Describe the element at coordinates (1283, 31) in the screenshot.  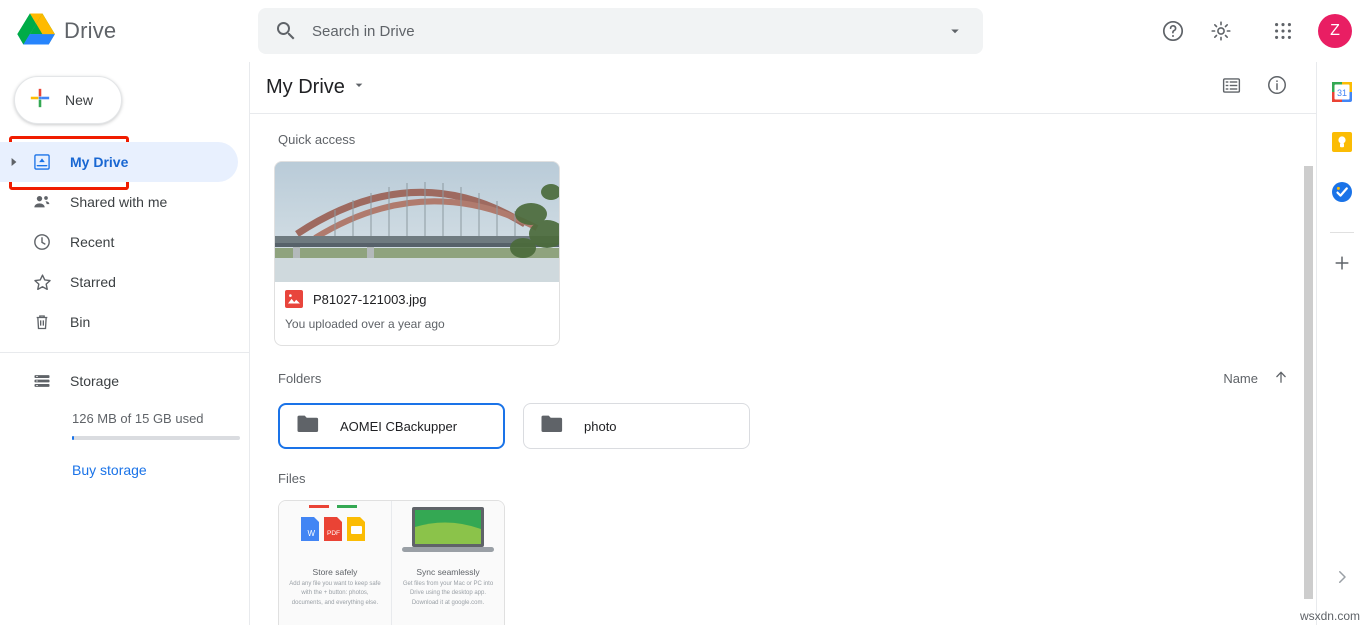
I see `apps-grid-icon` at that location.